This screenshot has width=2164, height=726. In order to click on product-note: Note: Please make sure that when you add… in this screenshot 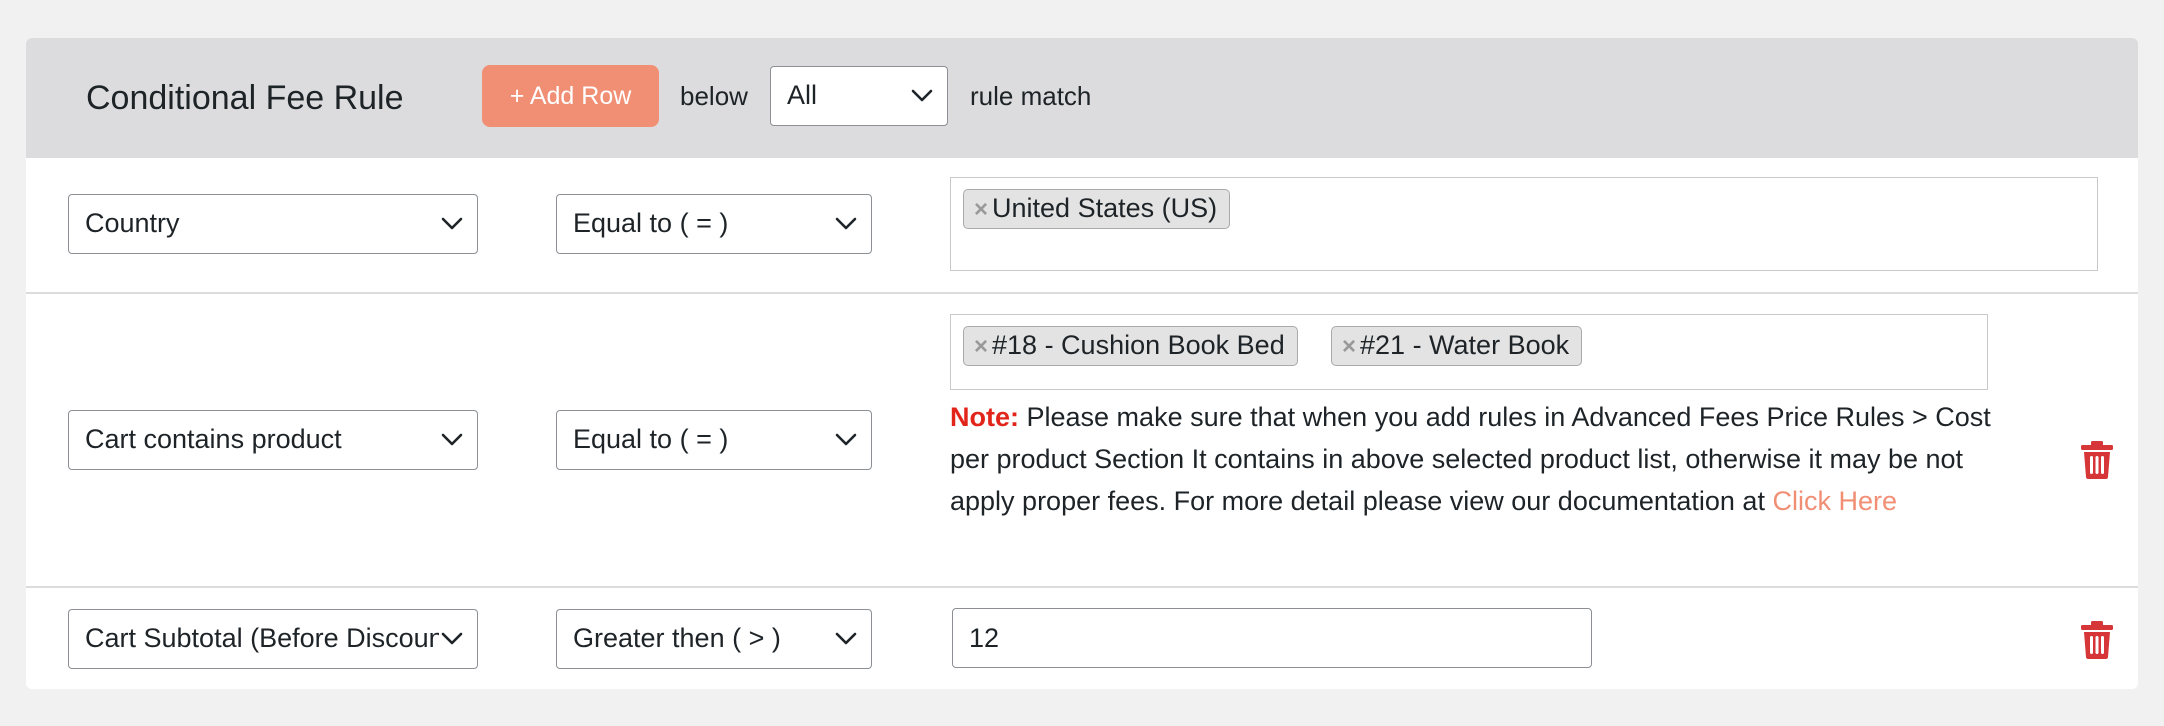, I will do `click(1485, 459)`.